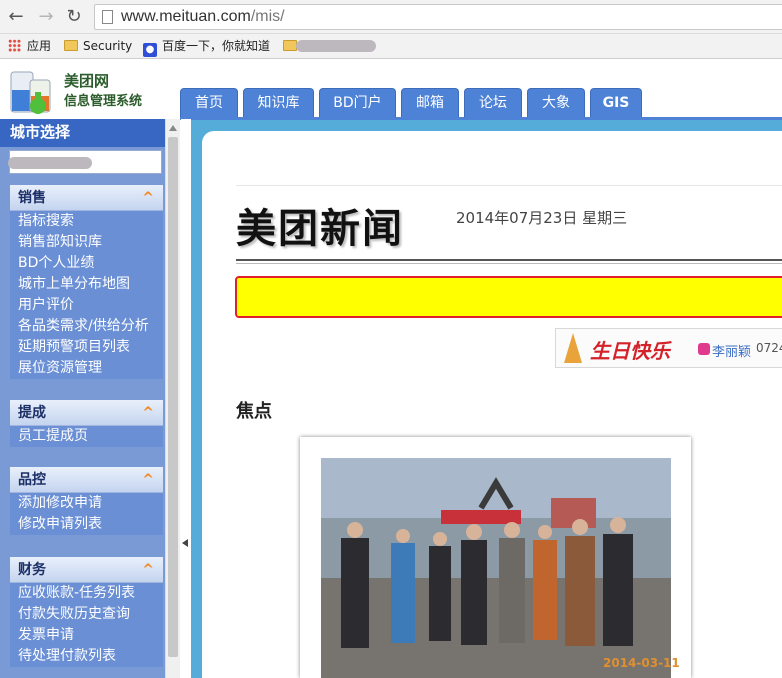 Image resolution: width=782 pixels, height=678 pixels. Describe the element at coordinates (86, 413) in the screenshot. I see `section-header: 提成 ^` at that location.